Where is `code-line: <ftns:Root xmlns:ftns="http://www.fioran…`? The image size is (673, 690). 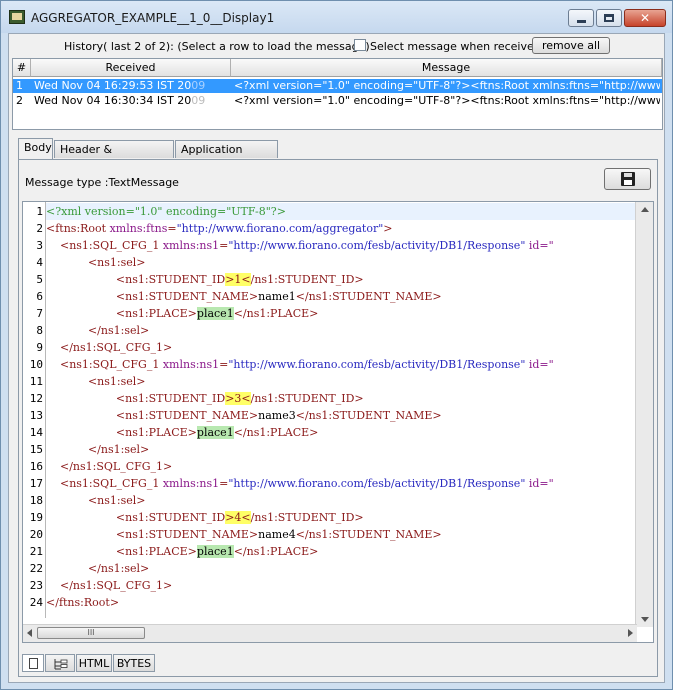
code-line: <ftns:Root xmlns:ftns="http://www.fioran… is located at coordinates (219, 228).